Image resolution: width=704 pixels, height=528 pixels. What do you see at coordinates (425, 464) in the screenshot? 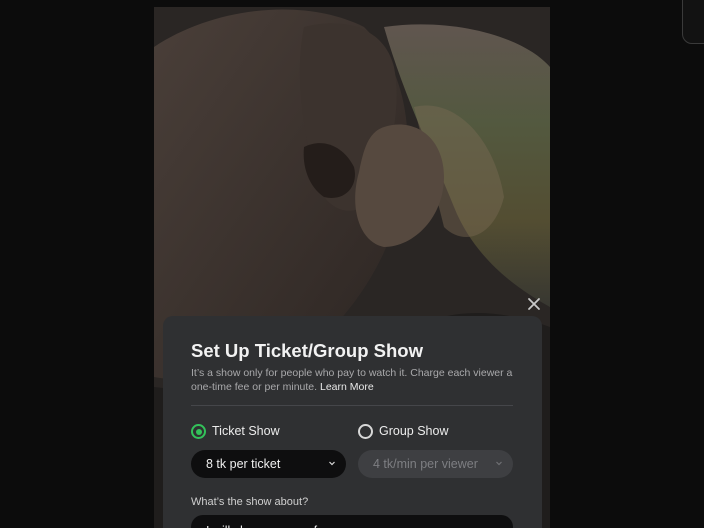
I see `group-price-value: 4 tk/min per viewer` at bounding box center [425, 464].